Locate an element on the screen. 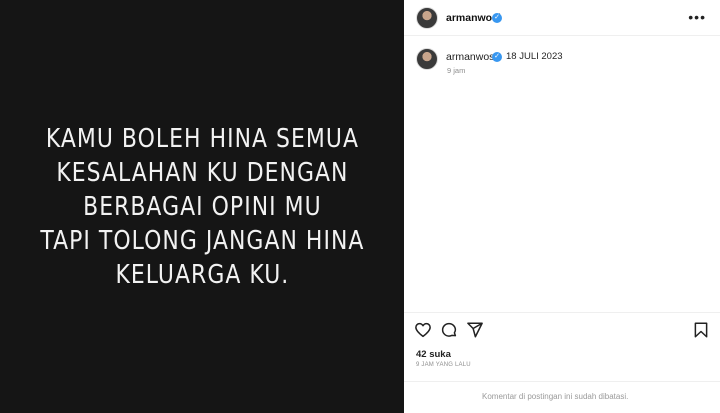 The width and height of the screenshot is (720, 413). post-header: armanwosi ✓ ••• is located at coordinates (562, 18).